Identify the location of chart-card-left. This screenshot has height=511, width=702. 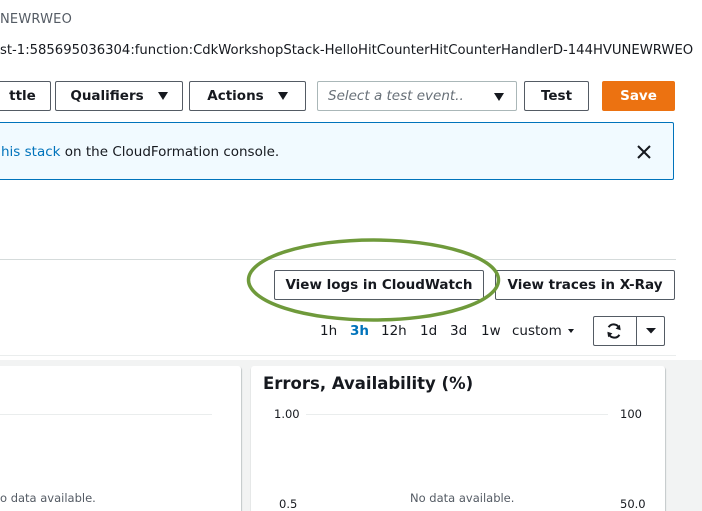
(120, 438).